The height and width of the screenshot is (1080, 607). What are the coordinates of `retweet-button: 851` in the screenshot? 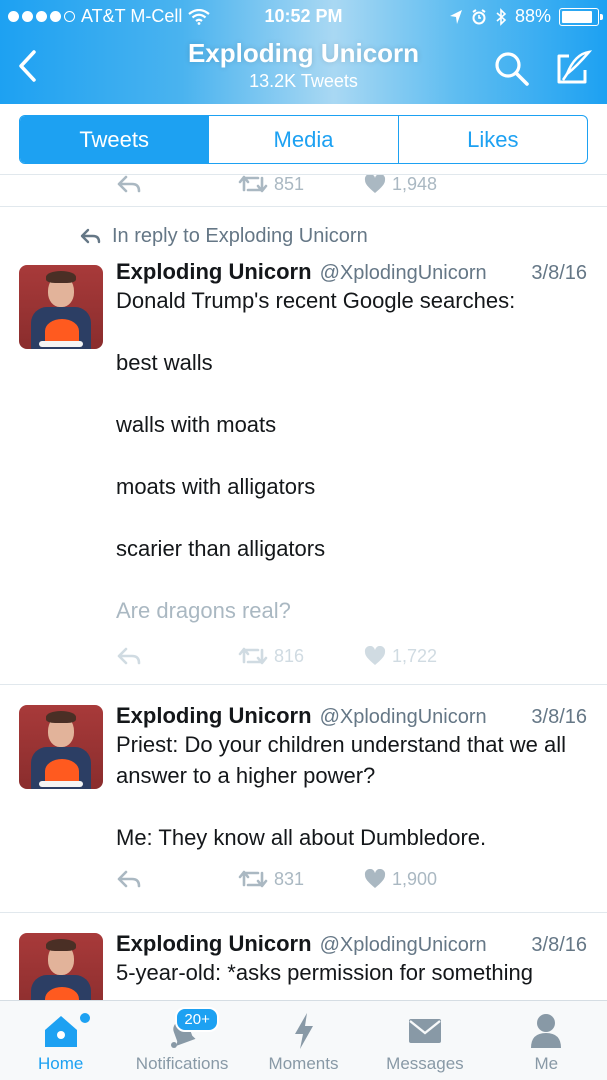 It's located at (301, 185).